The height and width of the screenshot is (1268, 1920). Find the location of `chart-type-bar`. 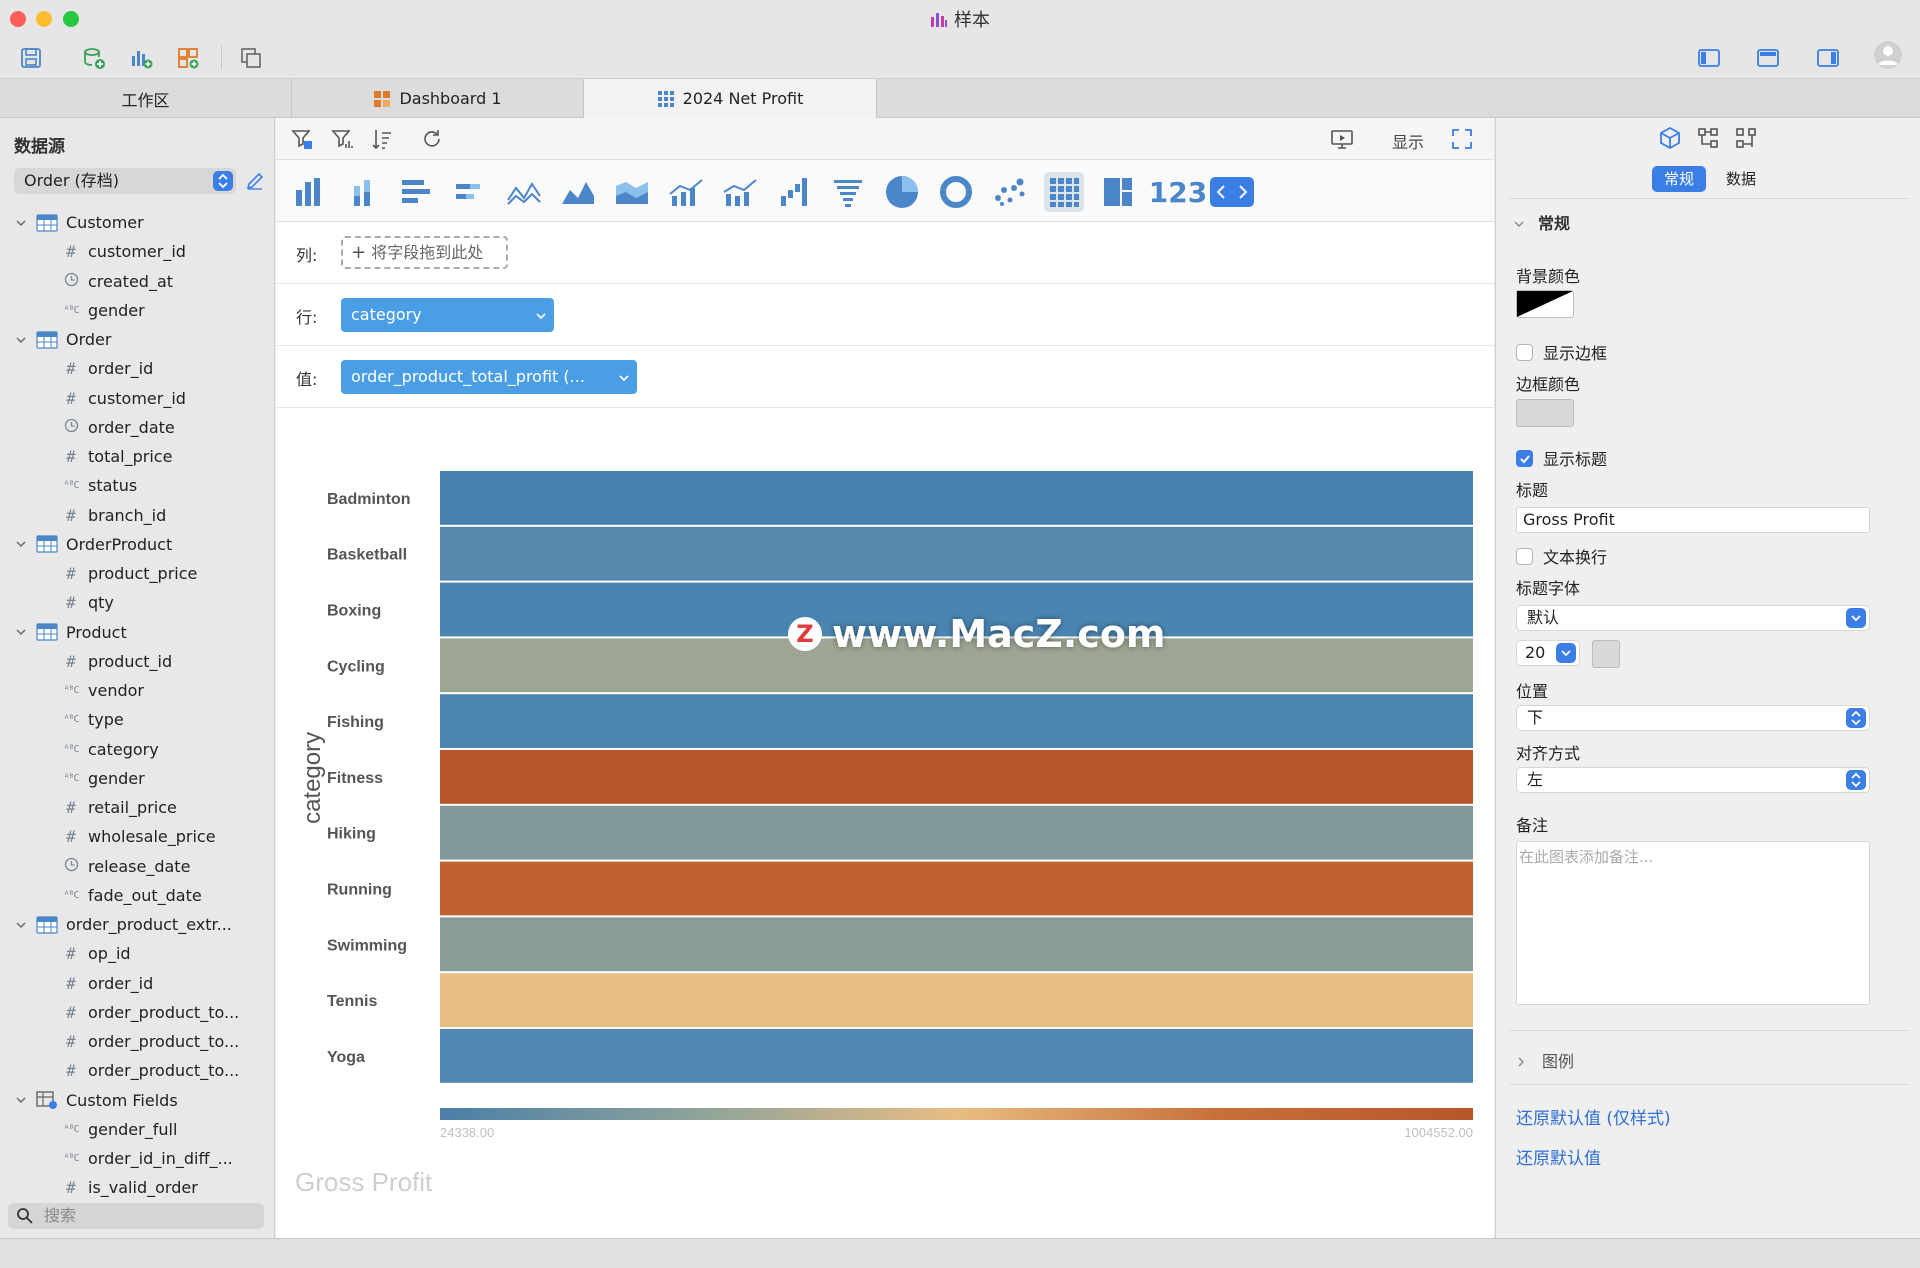

chart-type-bar is located at coordinates (416, 192).